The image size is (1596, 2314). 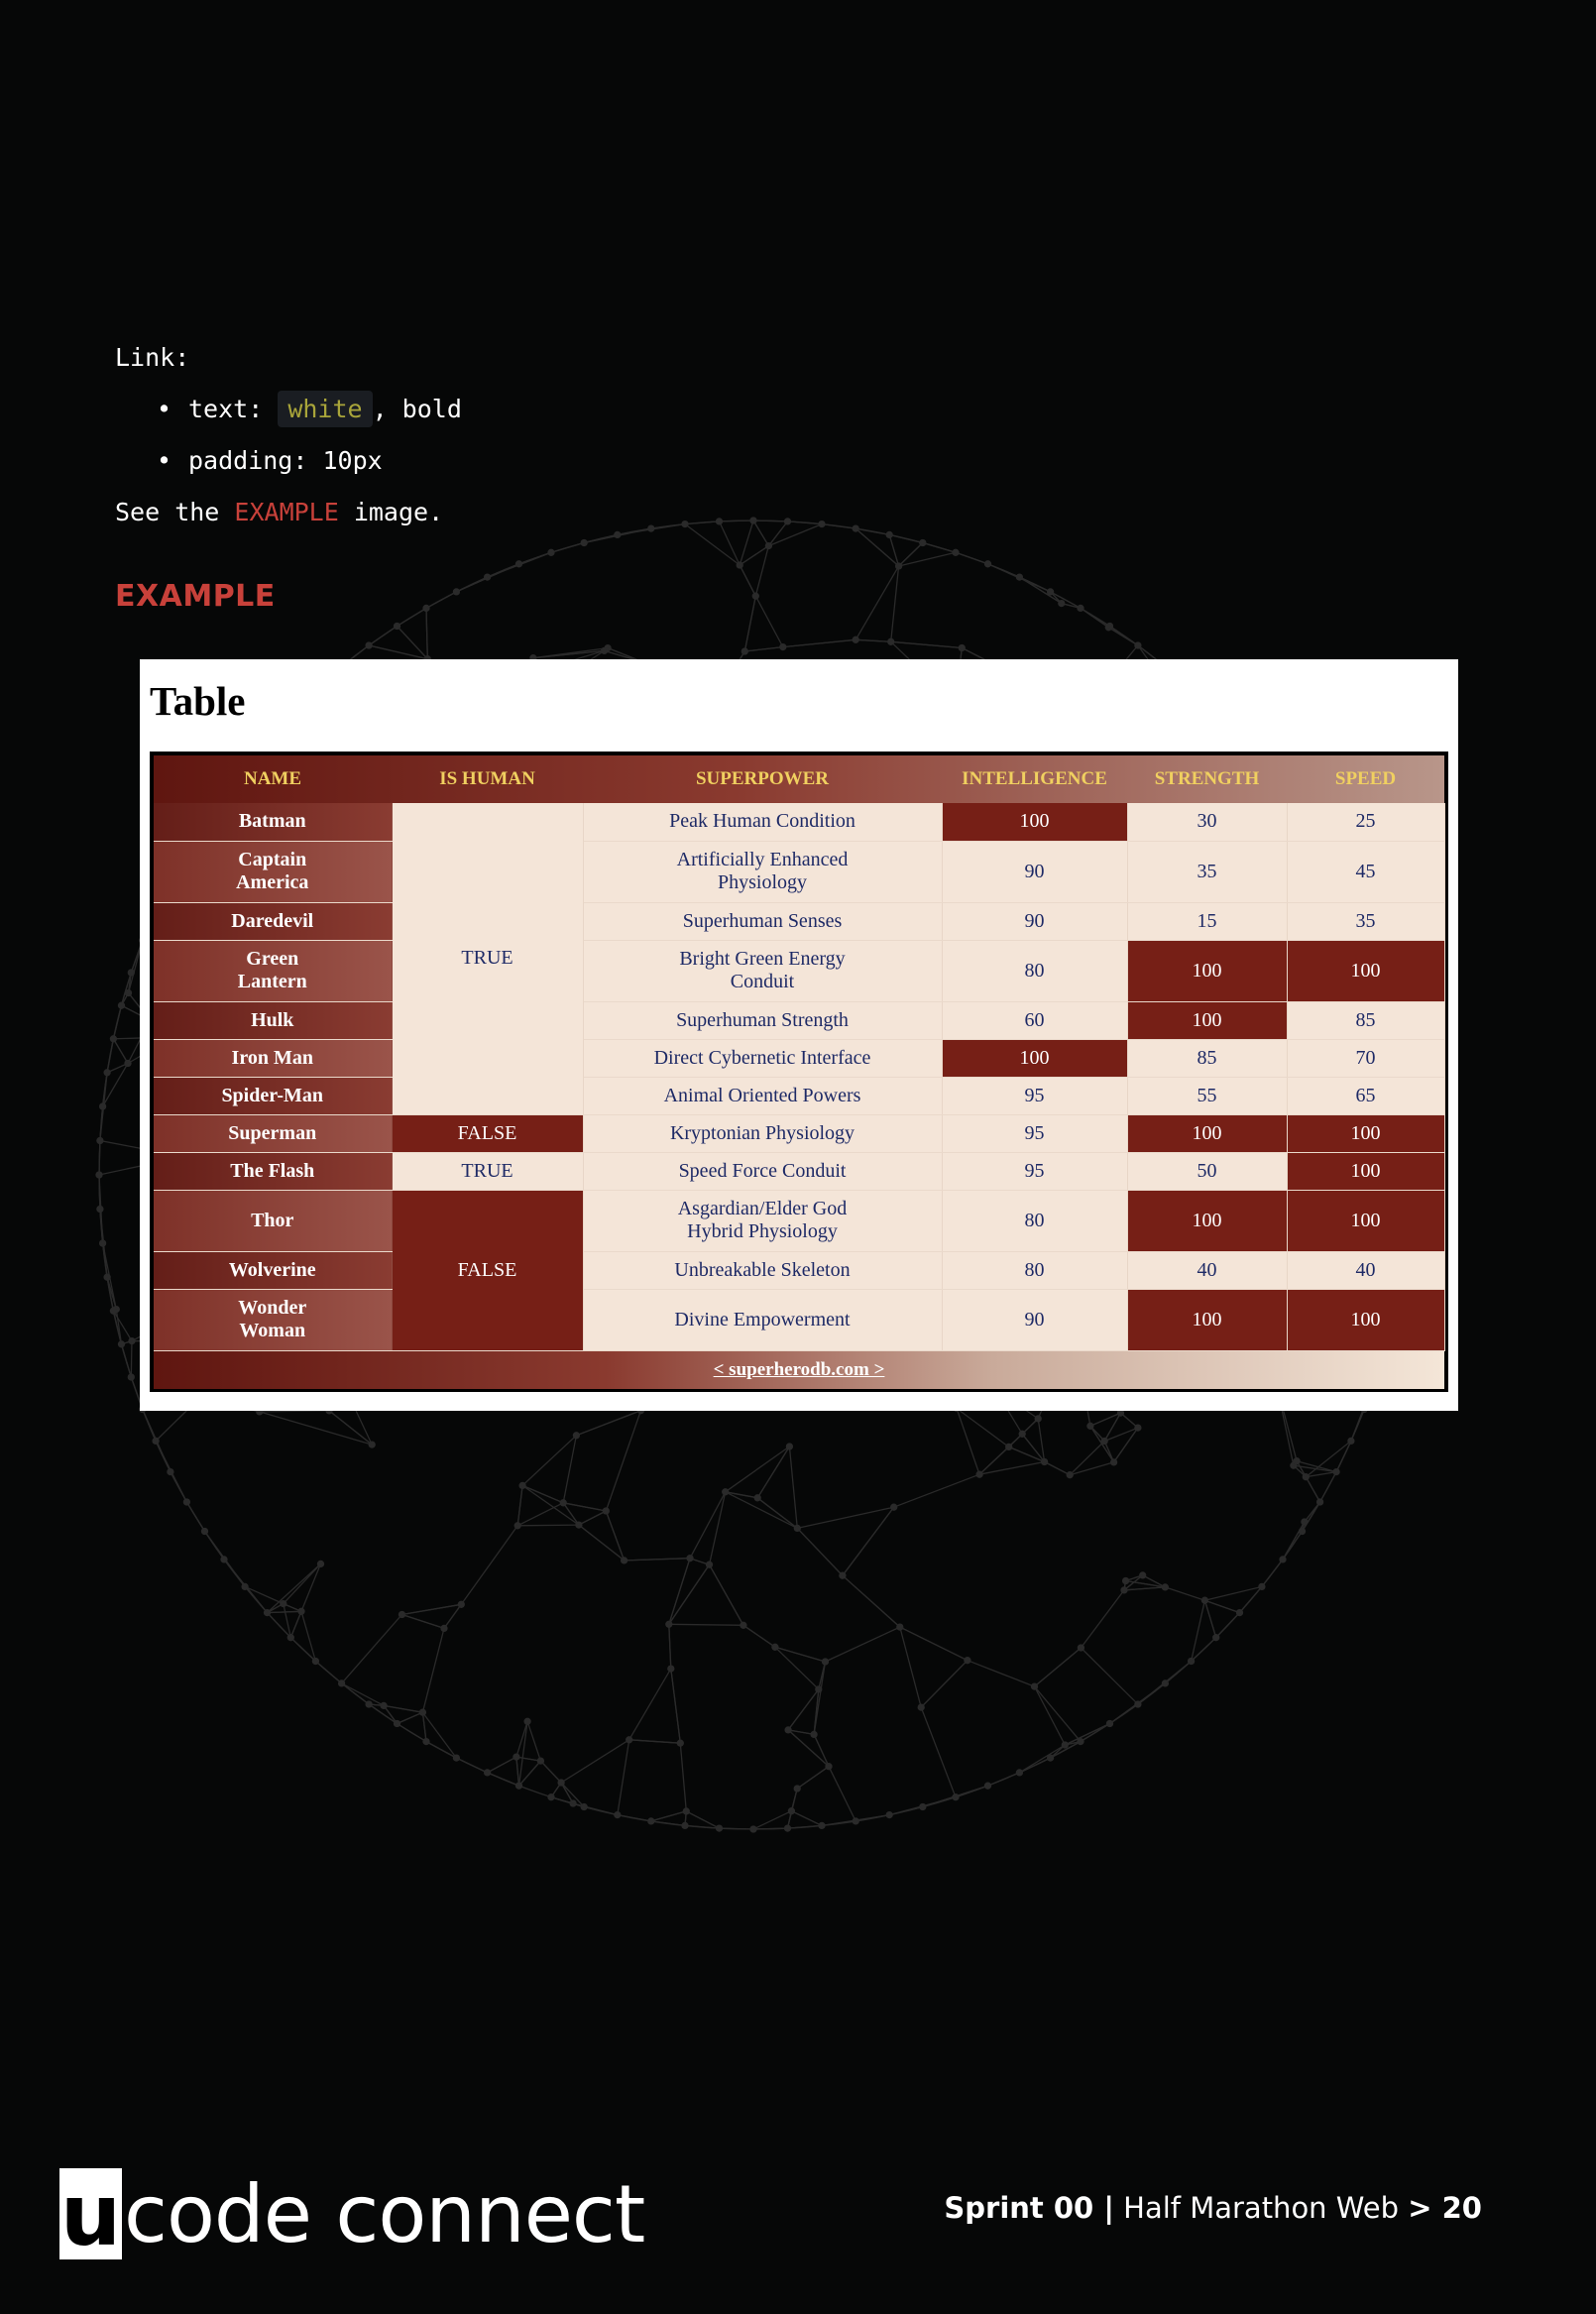 I want to click on cell-speed: 85, so click(x=1366, y=1020).